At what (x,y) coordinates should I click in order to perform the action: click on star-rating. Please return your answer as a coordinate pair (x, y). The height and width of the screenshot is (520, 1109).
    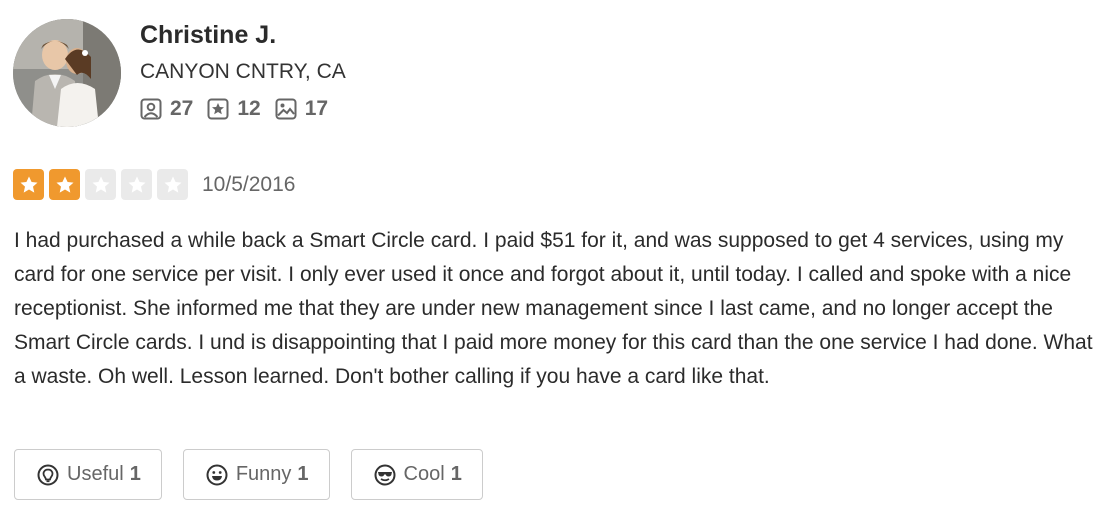
    Looking at the image, I should click on (103, 184).